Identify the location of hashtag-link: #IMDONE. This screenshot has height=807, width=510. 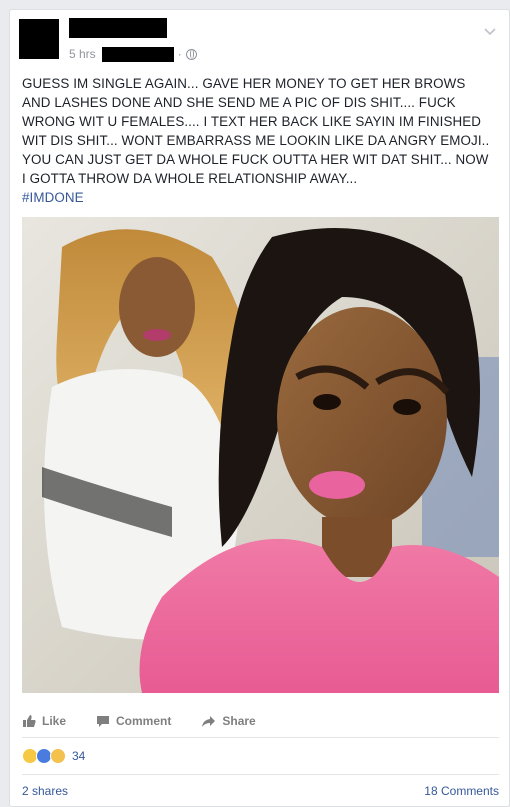
(257, 197).